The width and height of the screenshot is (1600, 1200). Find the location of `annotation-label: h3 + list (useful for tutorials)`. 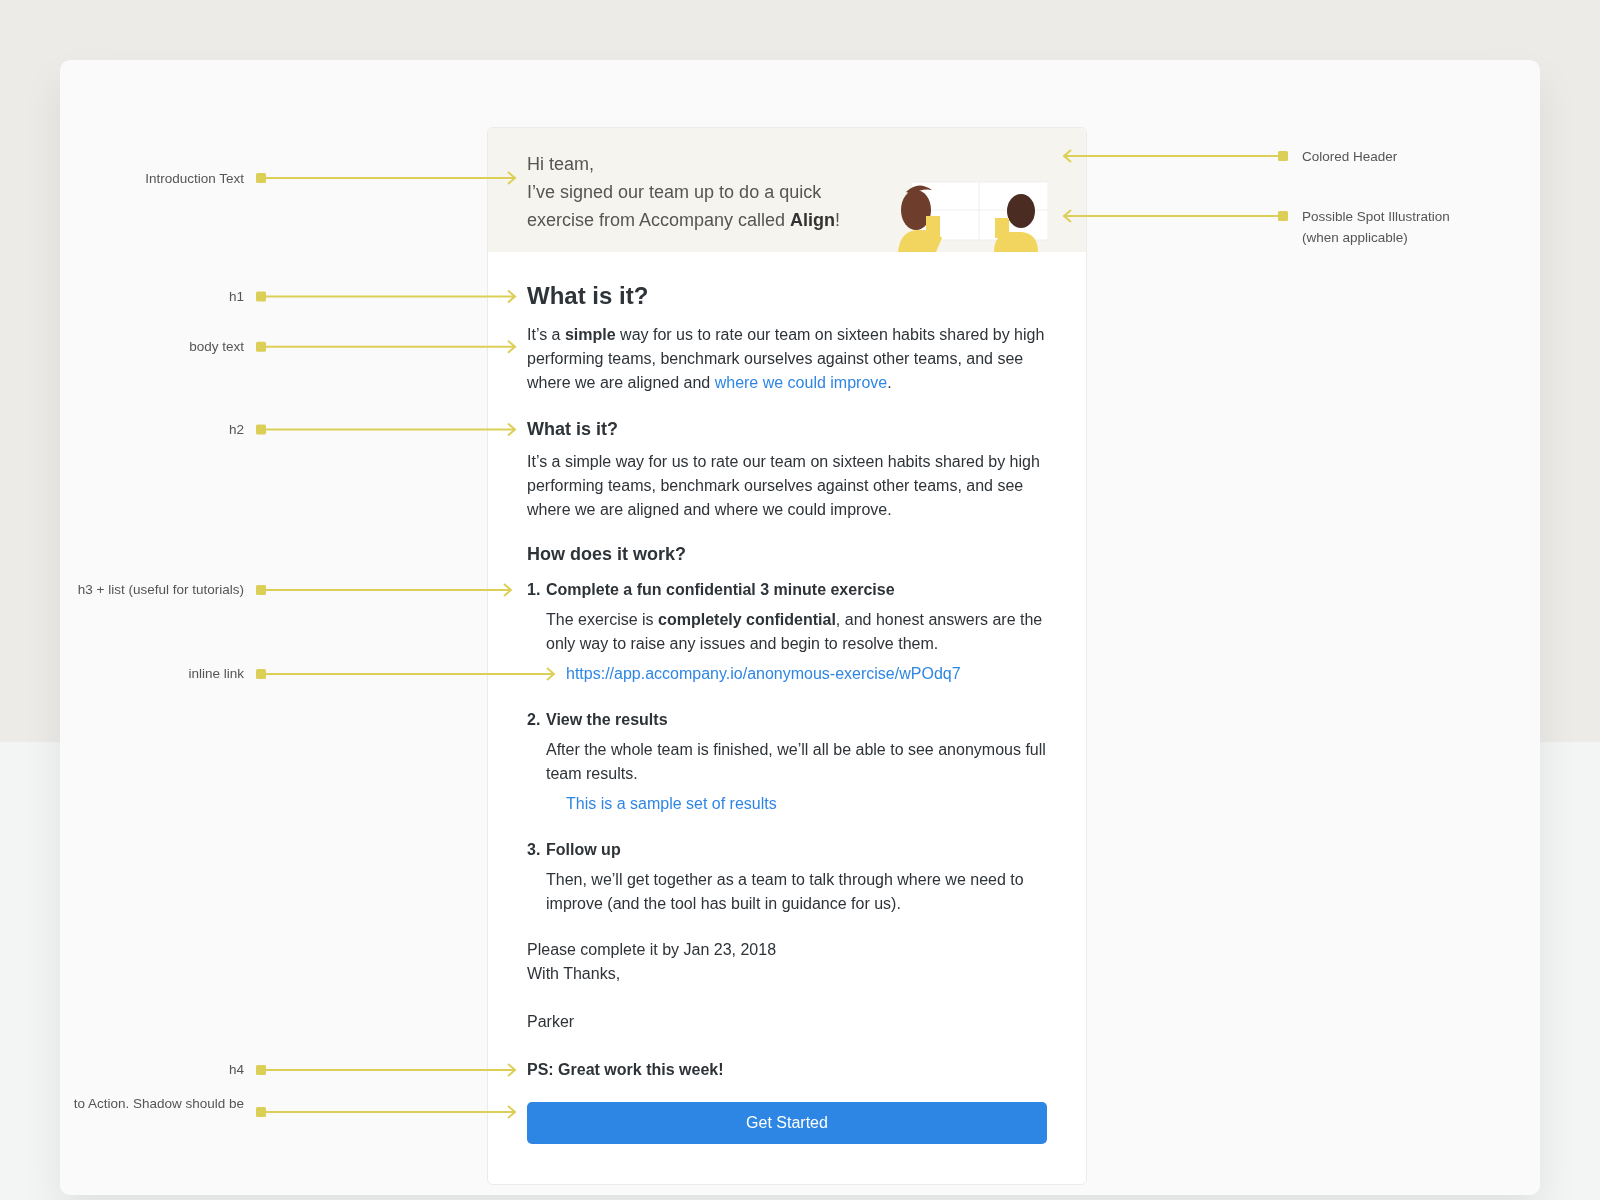

annotation-label: h3 + list (useful for tutorials) is located at coordinates (160, 590).